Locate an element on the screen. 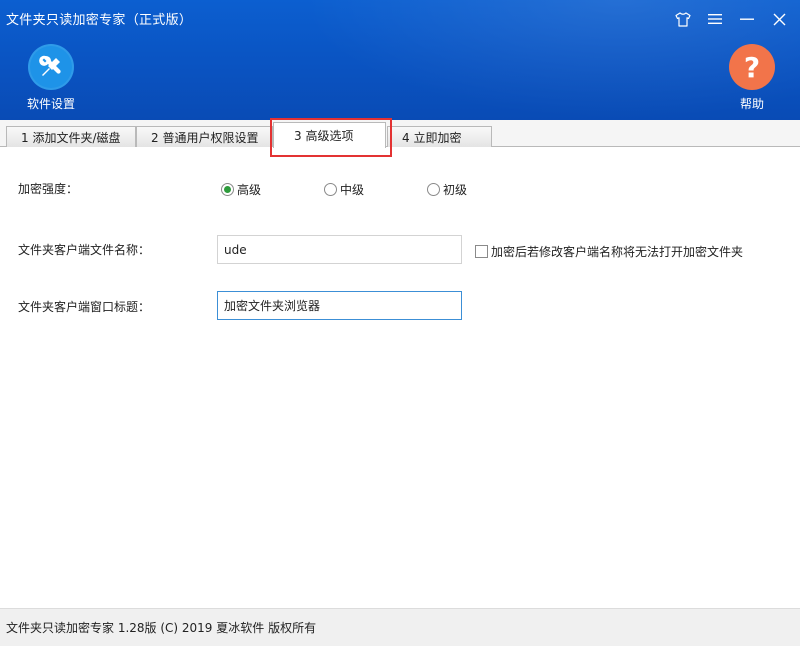  checkbox-box is located at coordinates (481, 251).